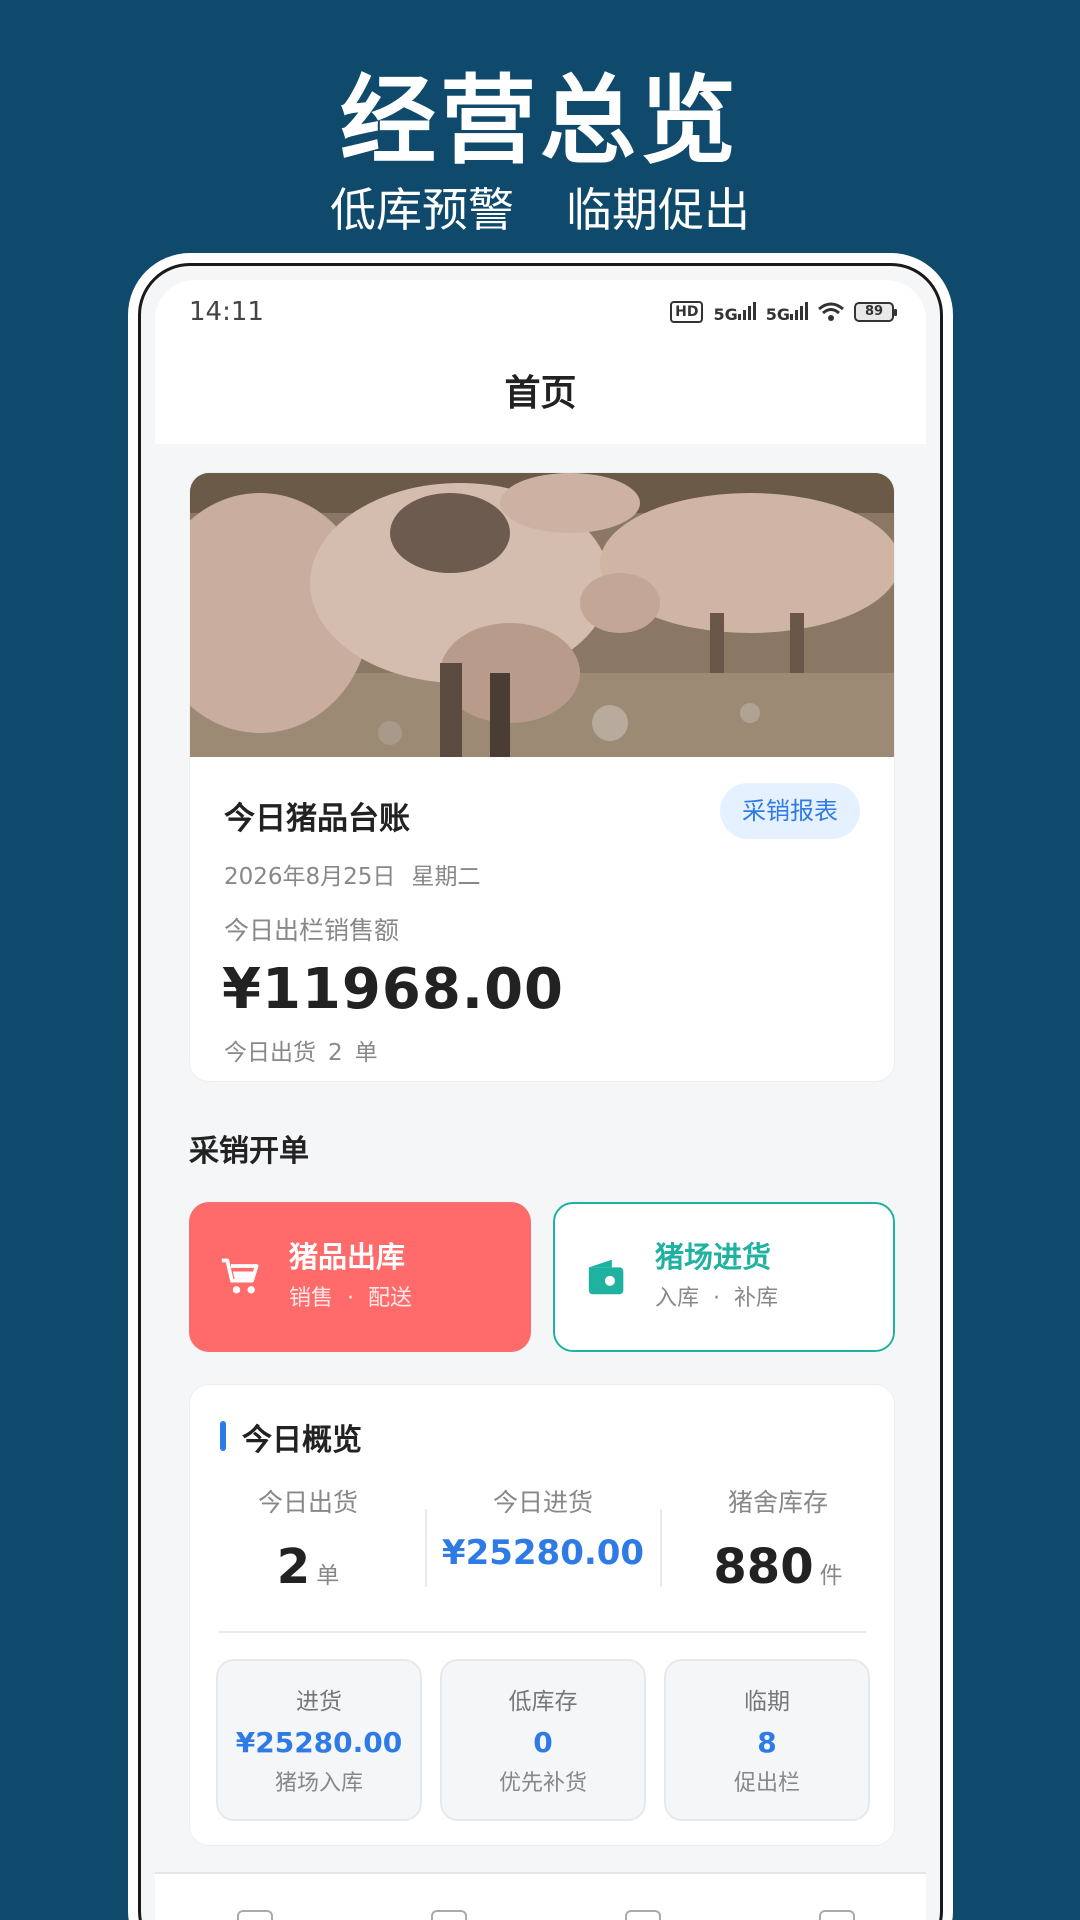 The height and width of the screenshot is (1920, 1080). Describe the element at coordinates (310, 877) in the screenshot. I see `date-text: 2026年8月25日` at that location.